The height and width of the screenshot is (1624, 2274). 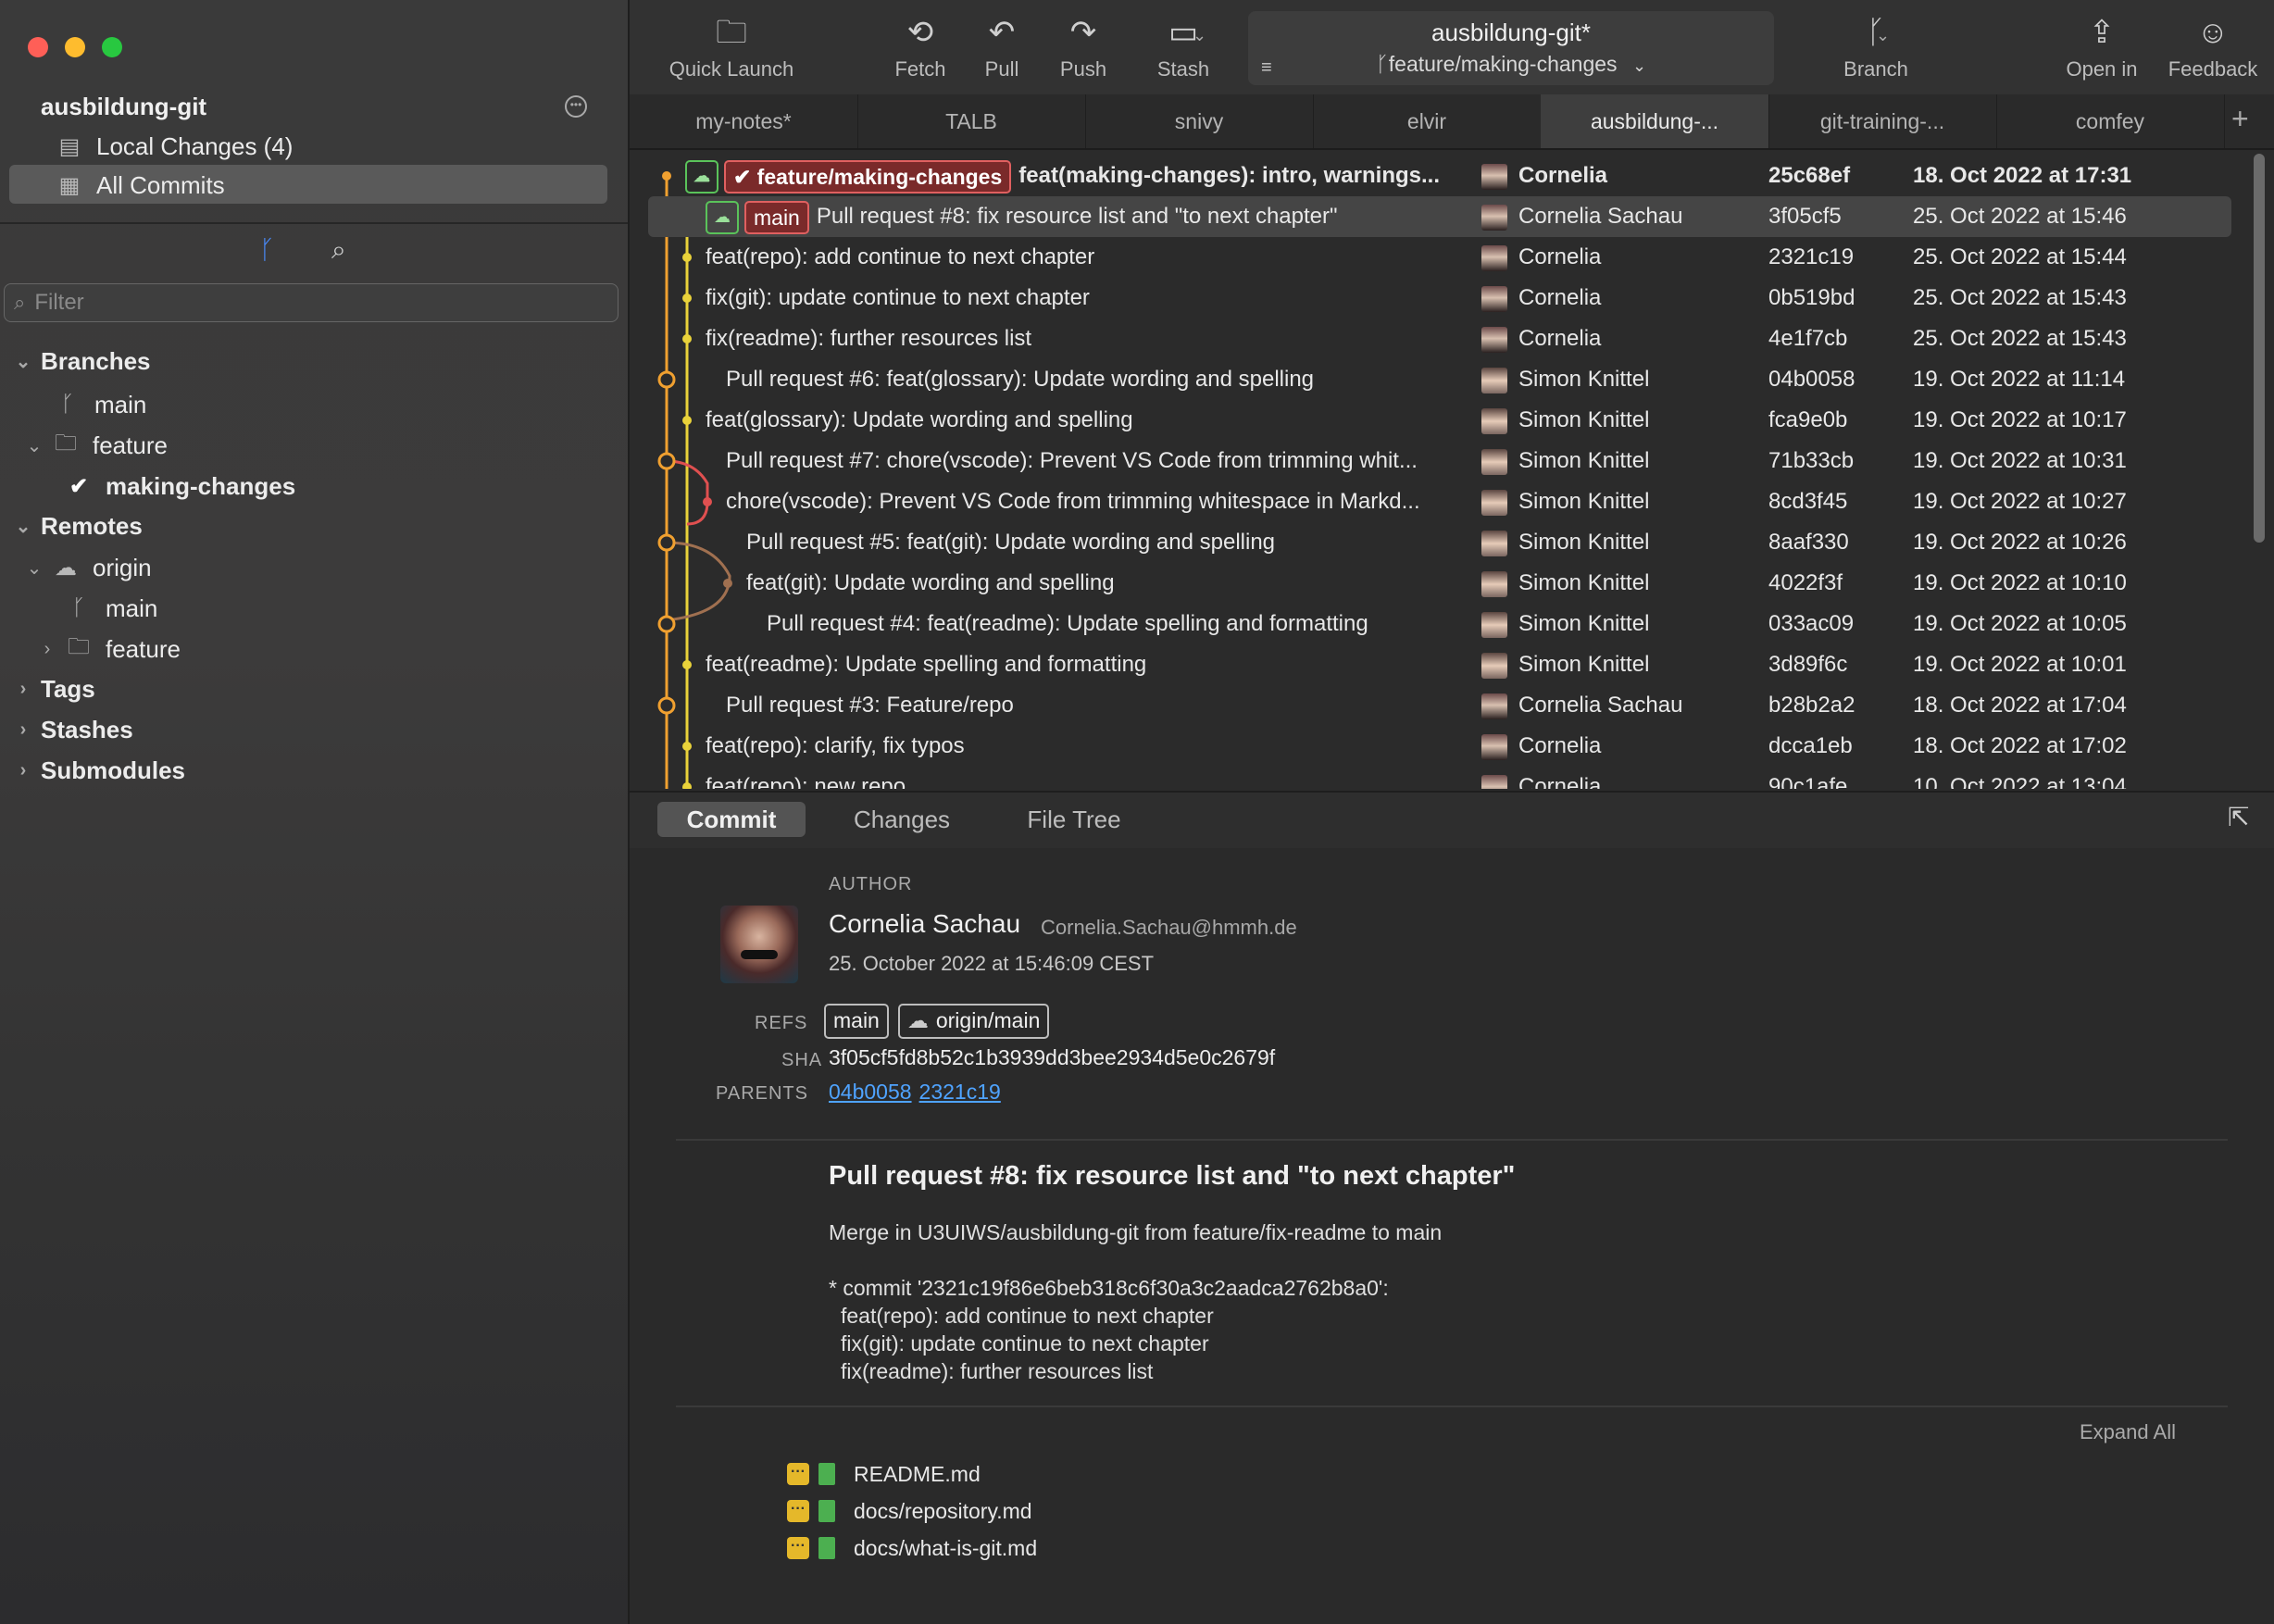 What do you see at coordinates (798, 1511) in the screenshot?
I see `modified-status-icon: ···` at bounding box center [798, 1511].